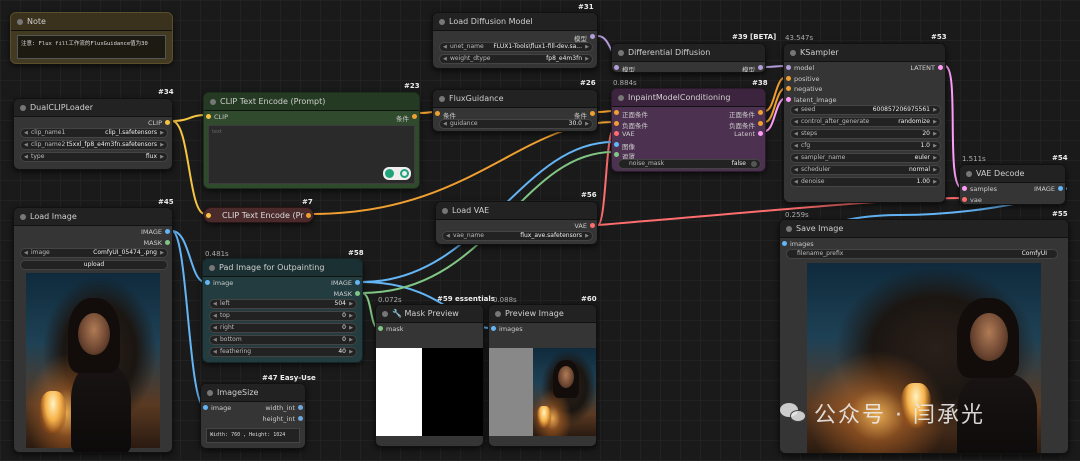 The width and height of the screenshot is (1080, 461). What do you see at coordinates (688, 98) in the screenshot?
I see `node-title: InpaintModelConditioning` at bounding box center [688, 98].